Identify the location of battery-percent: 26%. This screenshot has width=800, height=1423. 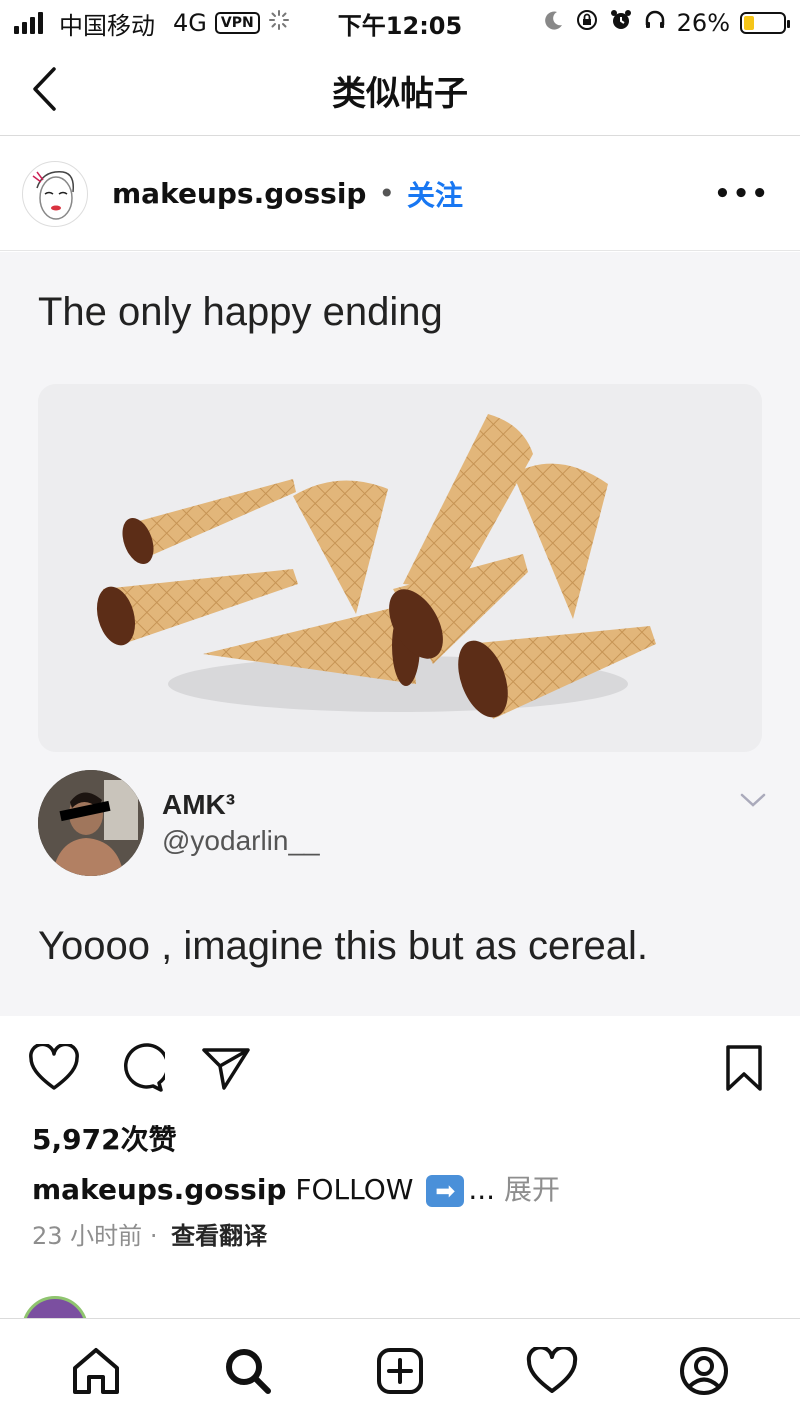
(703, 23).